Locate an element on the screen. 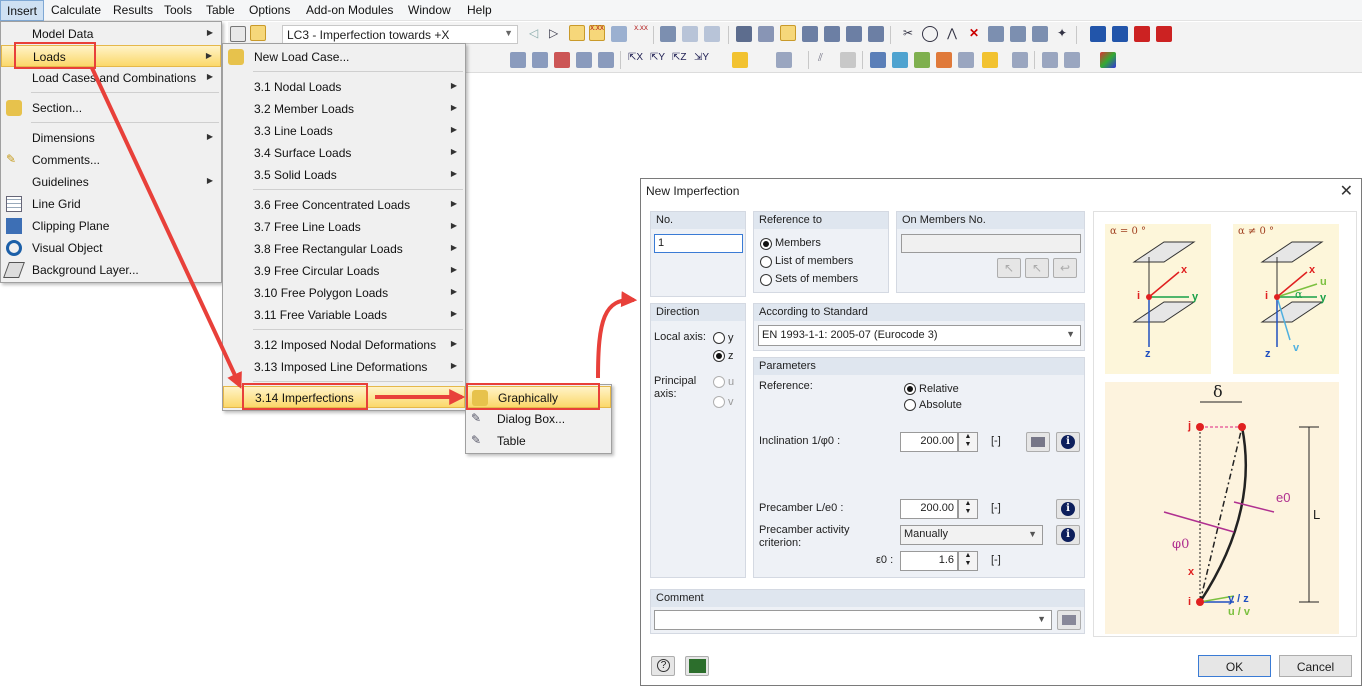  alpha-label: α is located at coordinates (1299, 294).